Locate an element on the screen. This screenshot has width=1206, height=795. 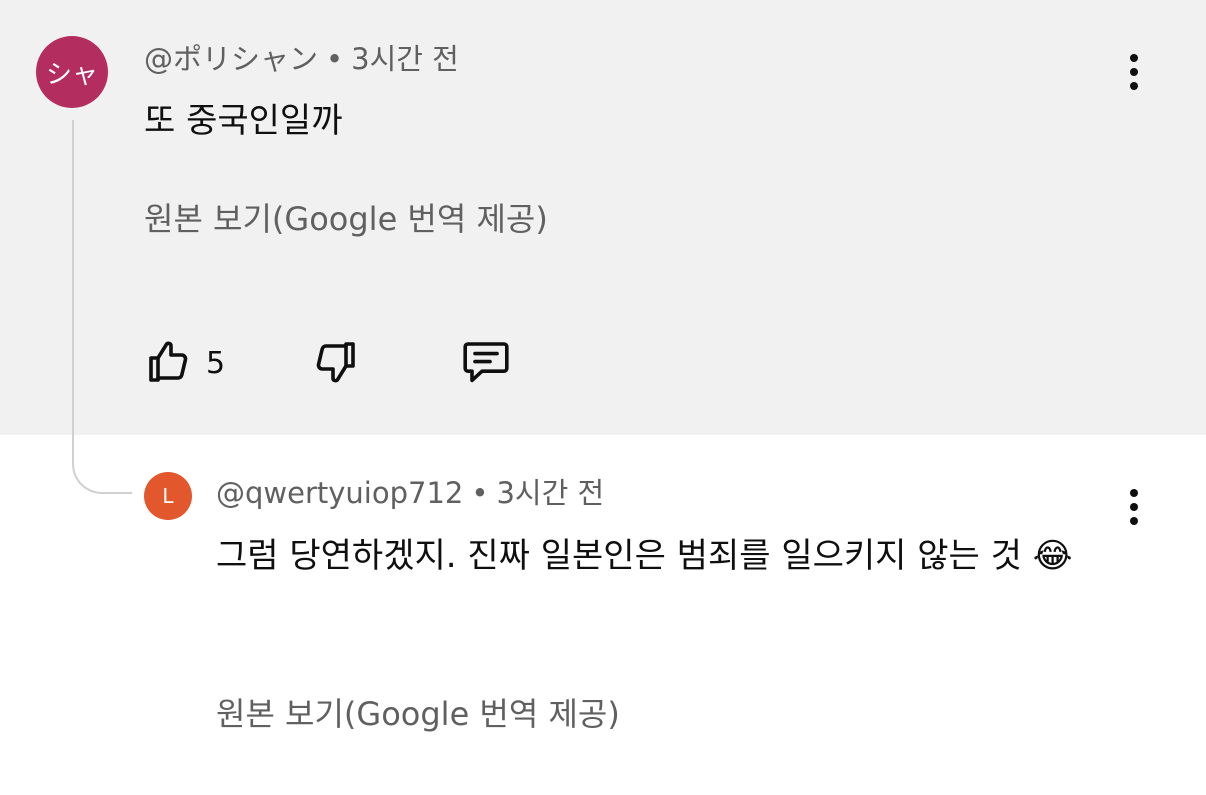
reply-meta: @qwertyuiop712 • 3시간 전 is located at coordinates (410, 493).